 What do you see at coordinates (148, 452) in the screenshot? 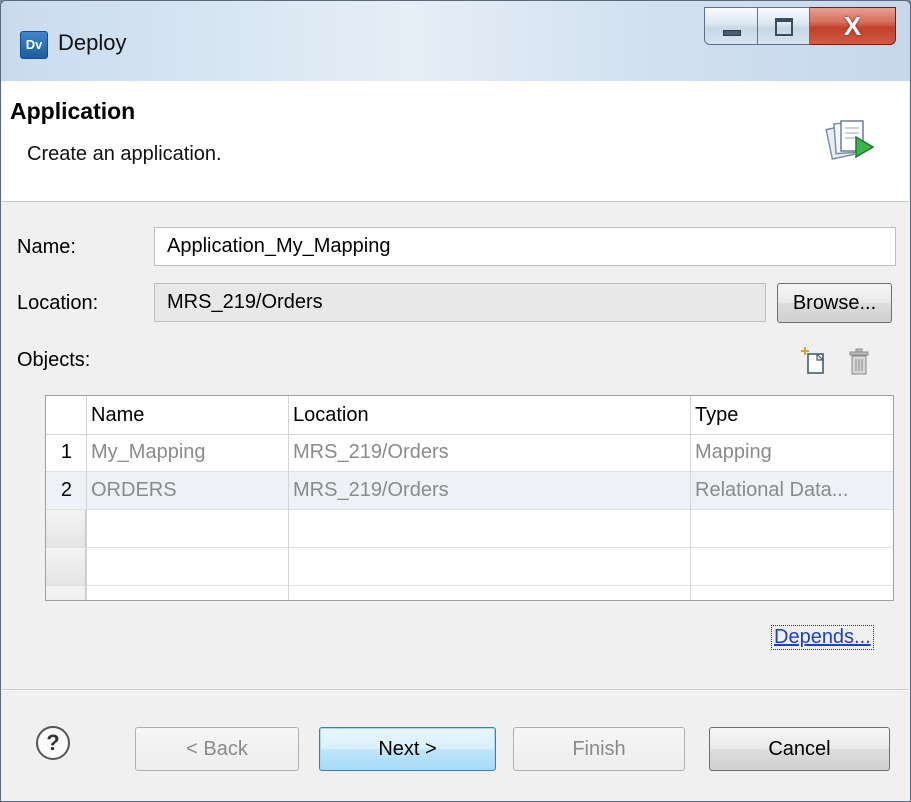
I see `cell-name: My_Mapping` at bounding box center [148, 452].